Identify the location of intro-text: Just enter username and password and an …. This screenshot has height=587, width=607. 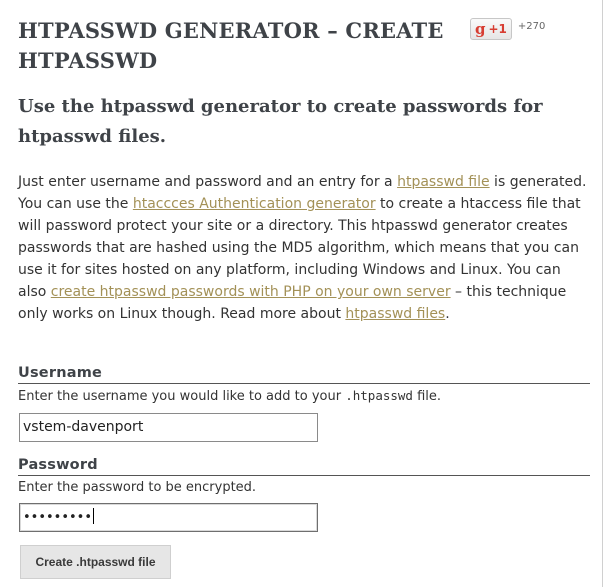
(208, 182).